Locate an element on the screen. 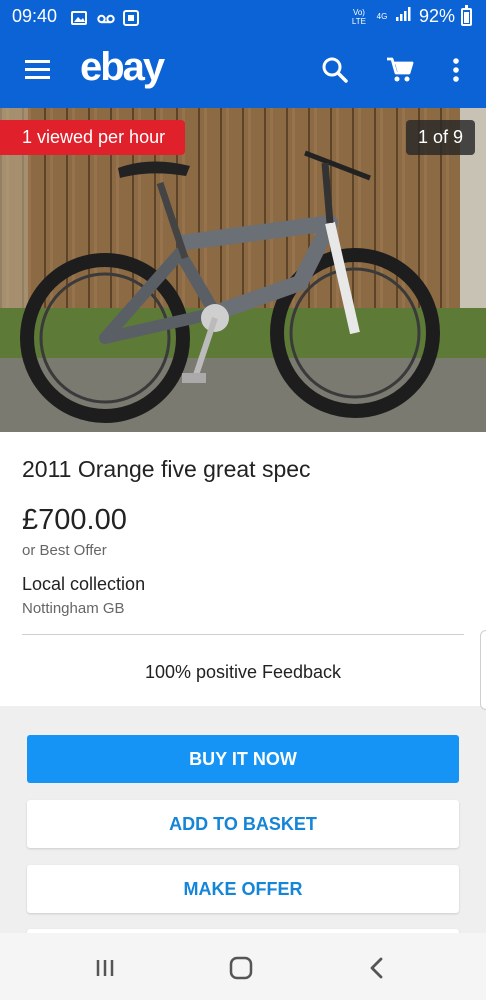  listing-title: 2011 Orange five great spec is located at coordinates (166, 469).